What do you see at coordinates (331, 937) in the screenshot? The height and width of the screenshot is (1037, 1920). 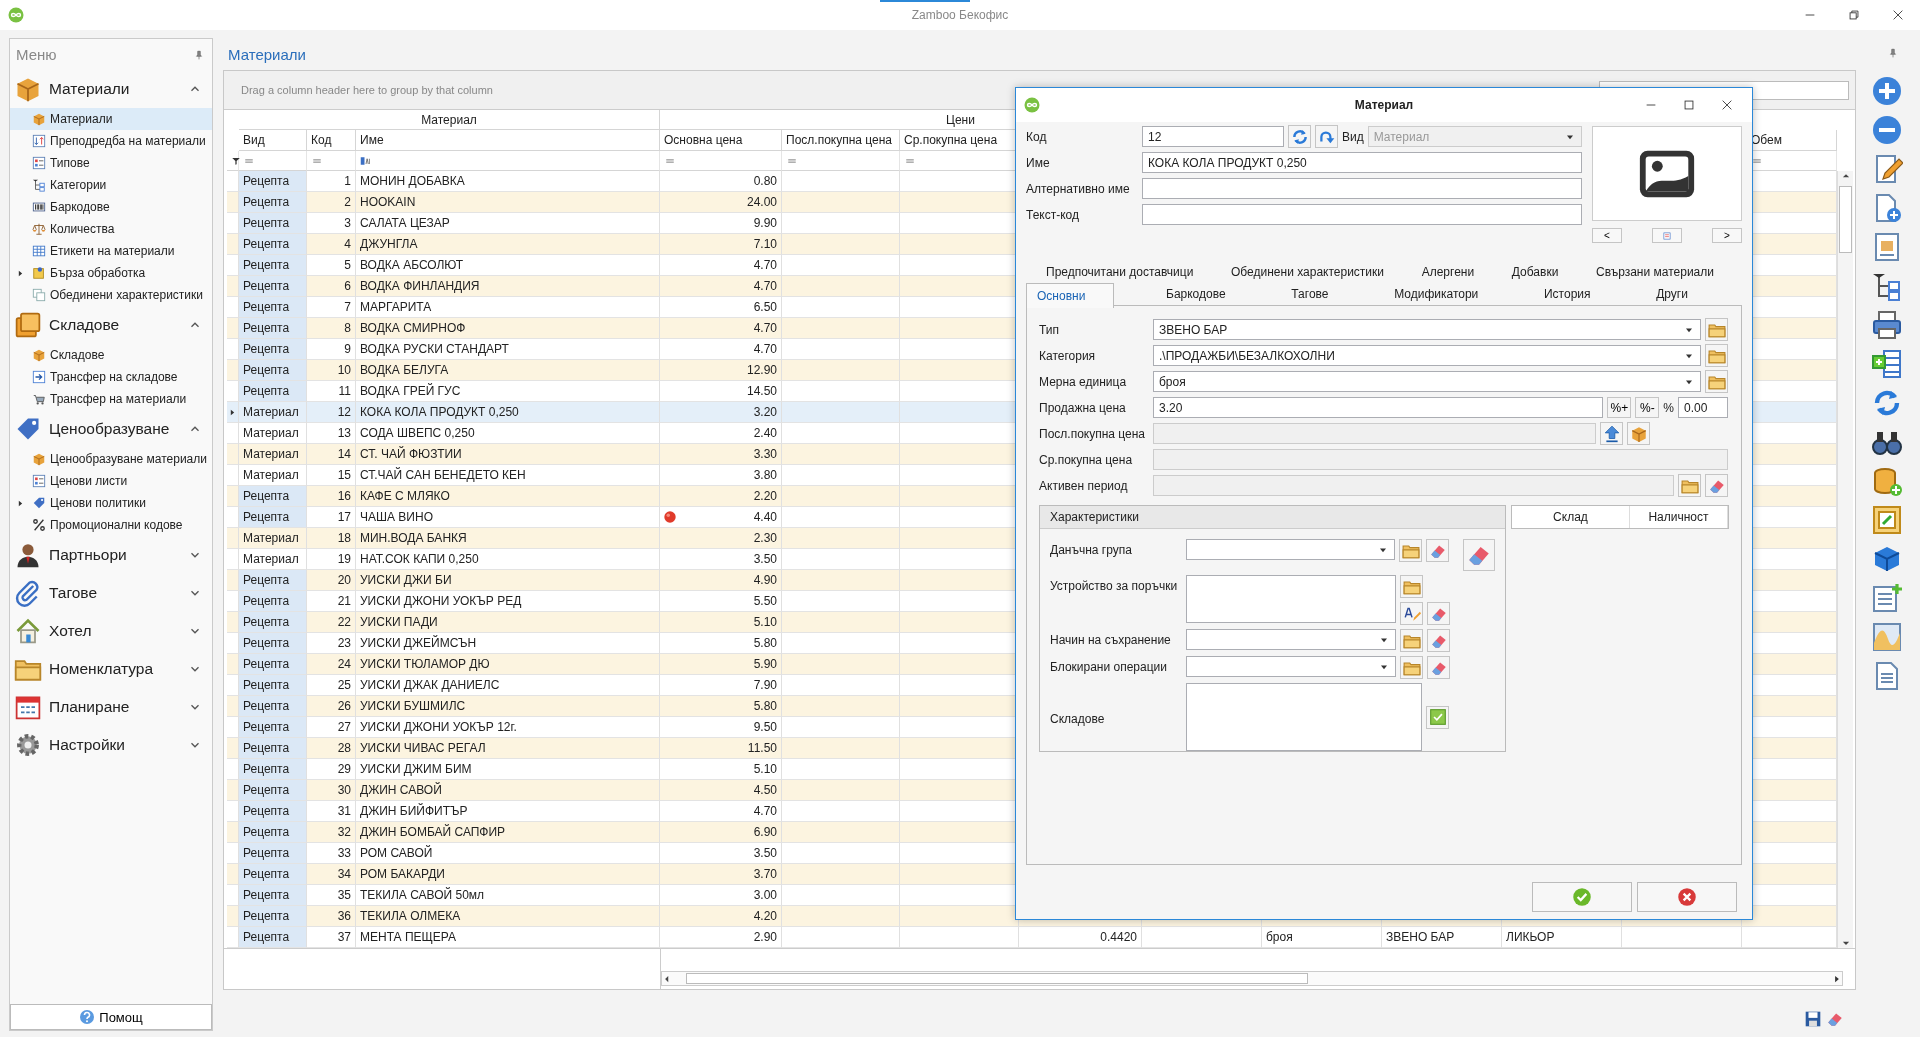 I see `table-cell: 37` at bounding box center [331, 937].